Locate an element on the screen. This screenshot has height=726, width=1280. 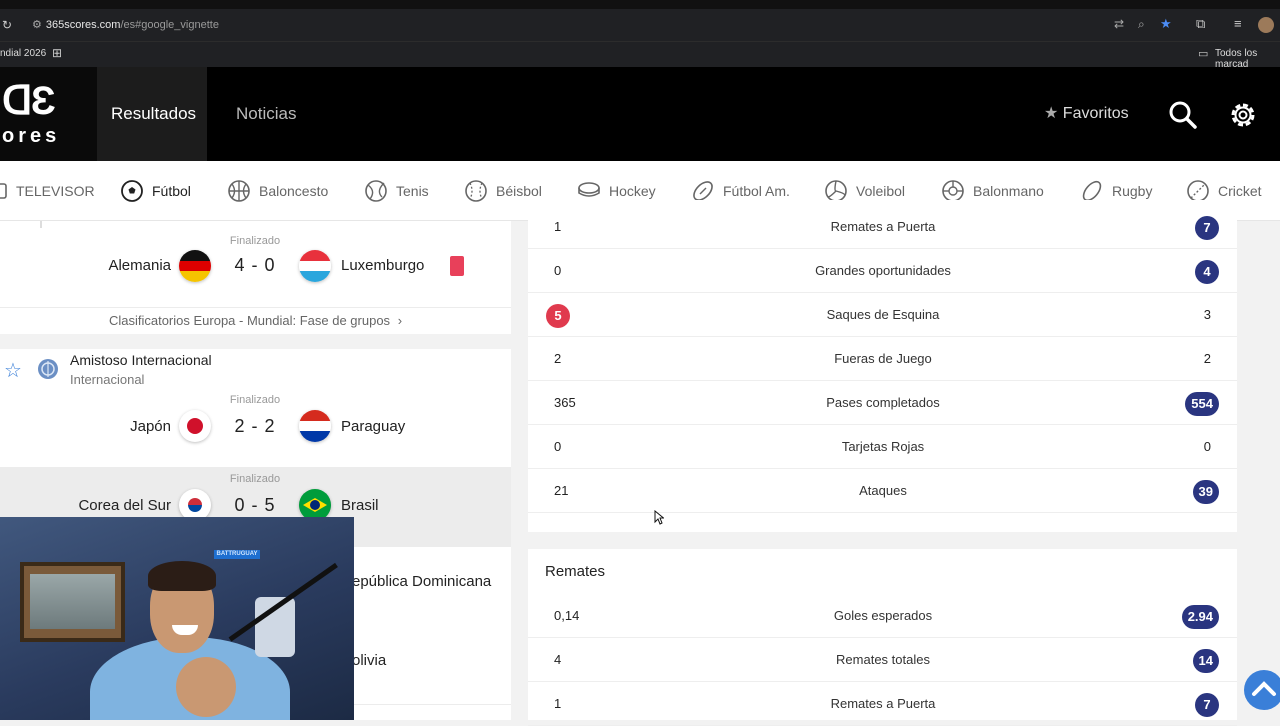
folder-icon: ▭ is located at coordinates (1203, 54).